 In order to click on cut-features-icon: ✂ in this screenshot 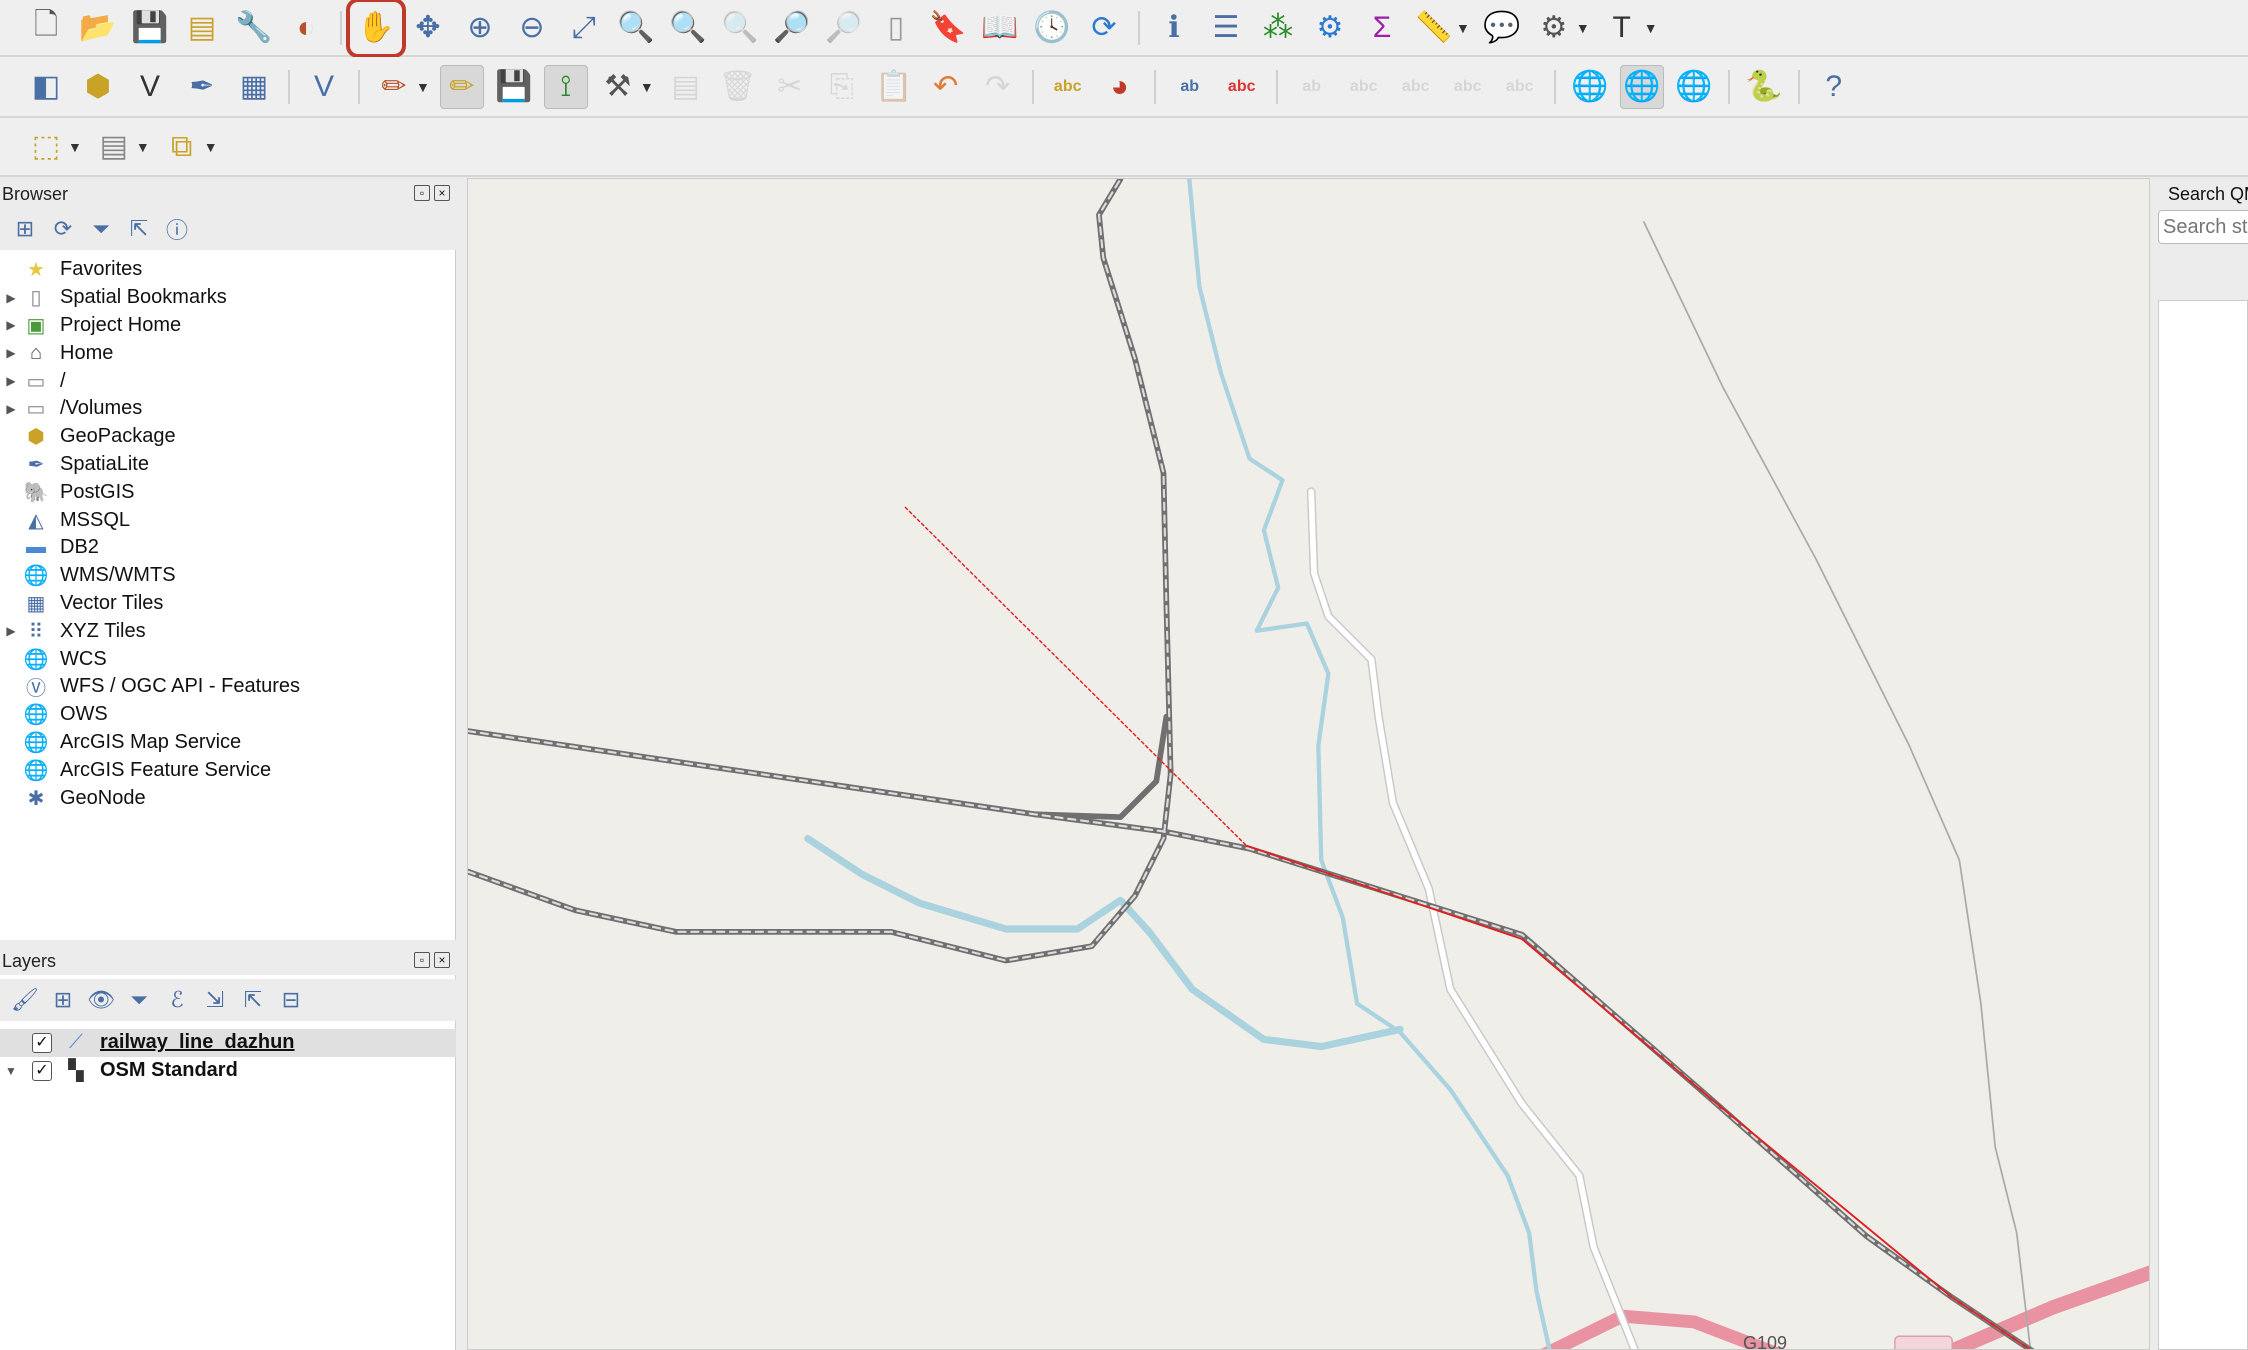, I will do `click(790, 87)`.